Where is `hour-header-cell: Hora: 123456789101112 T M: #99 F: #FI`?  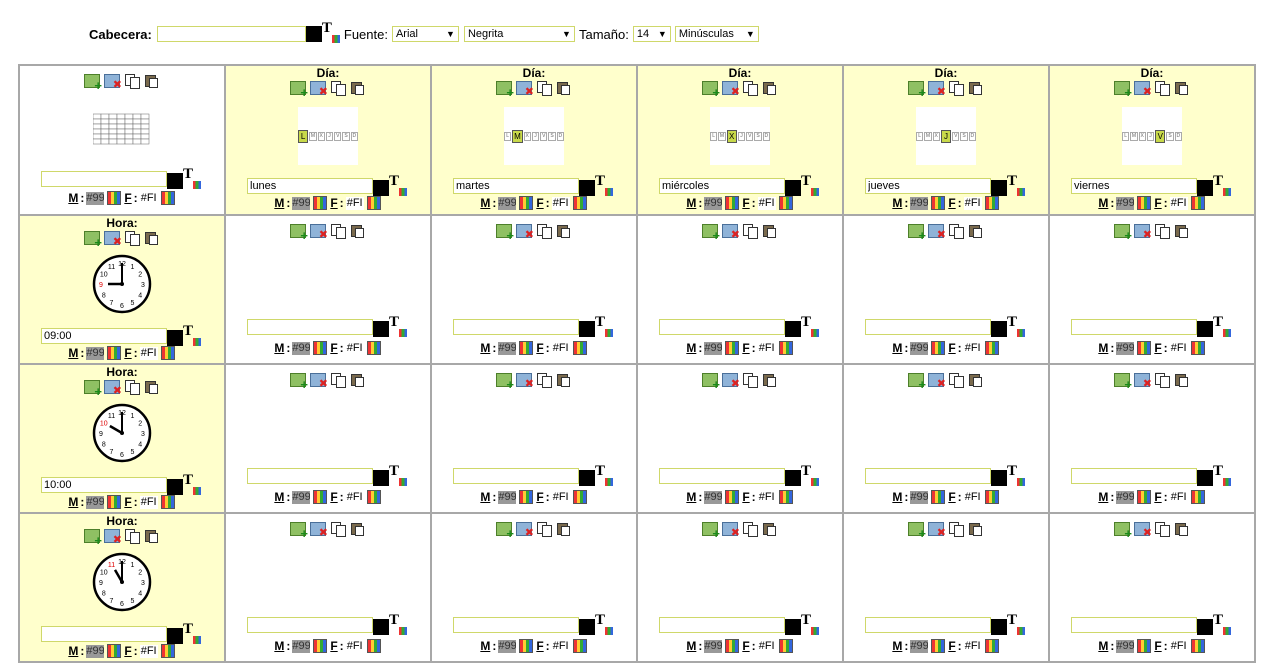 hour-header-cell: Hora: 123456789101112 T M: #99 F: #FI is located at coordinates (122, 587).